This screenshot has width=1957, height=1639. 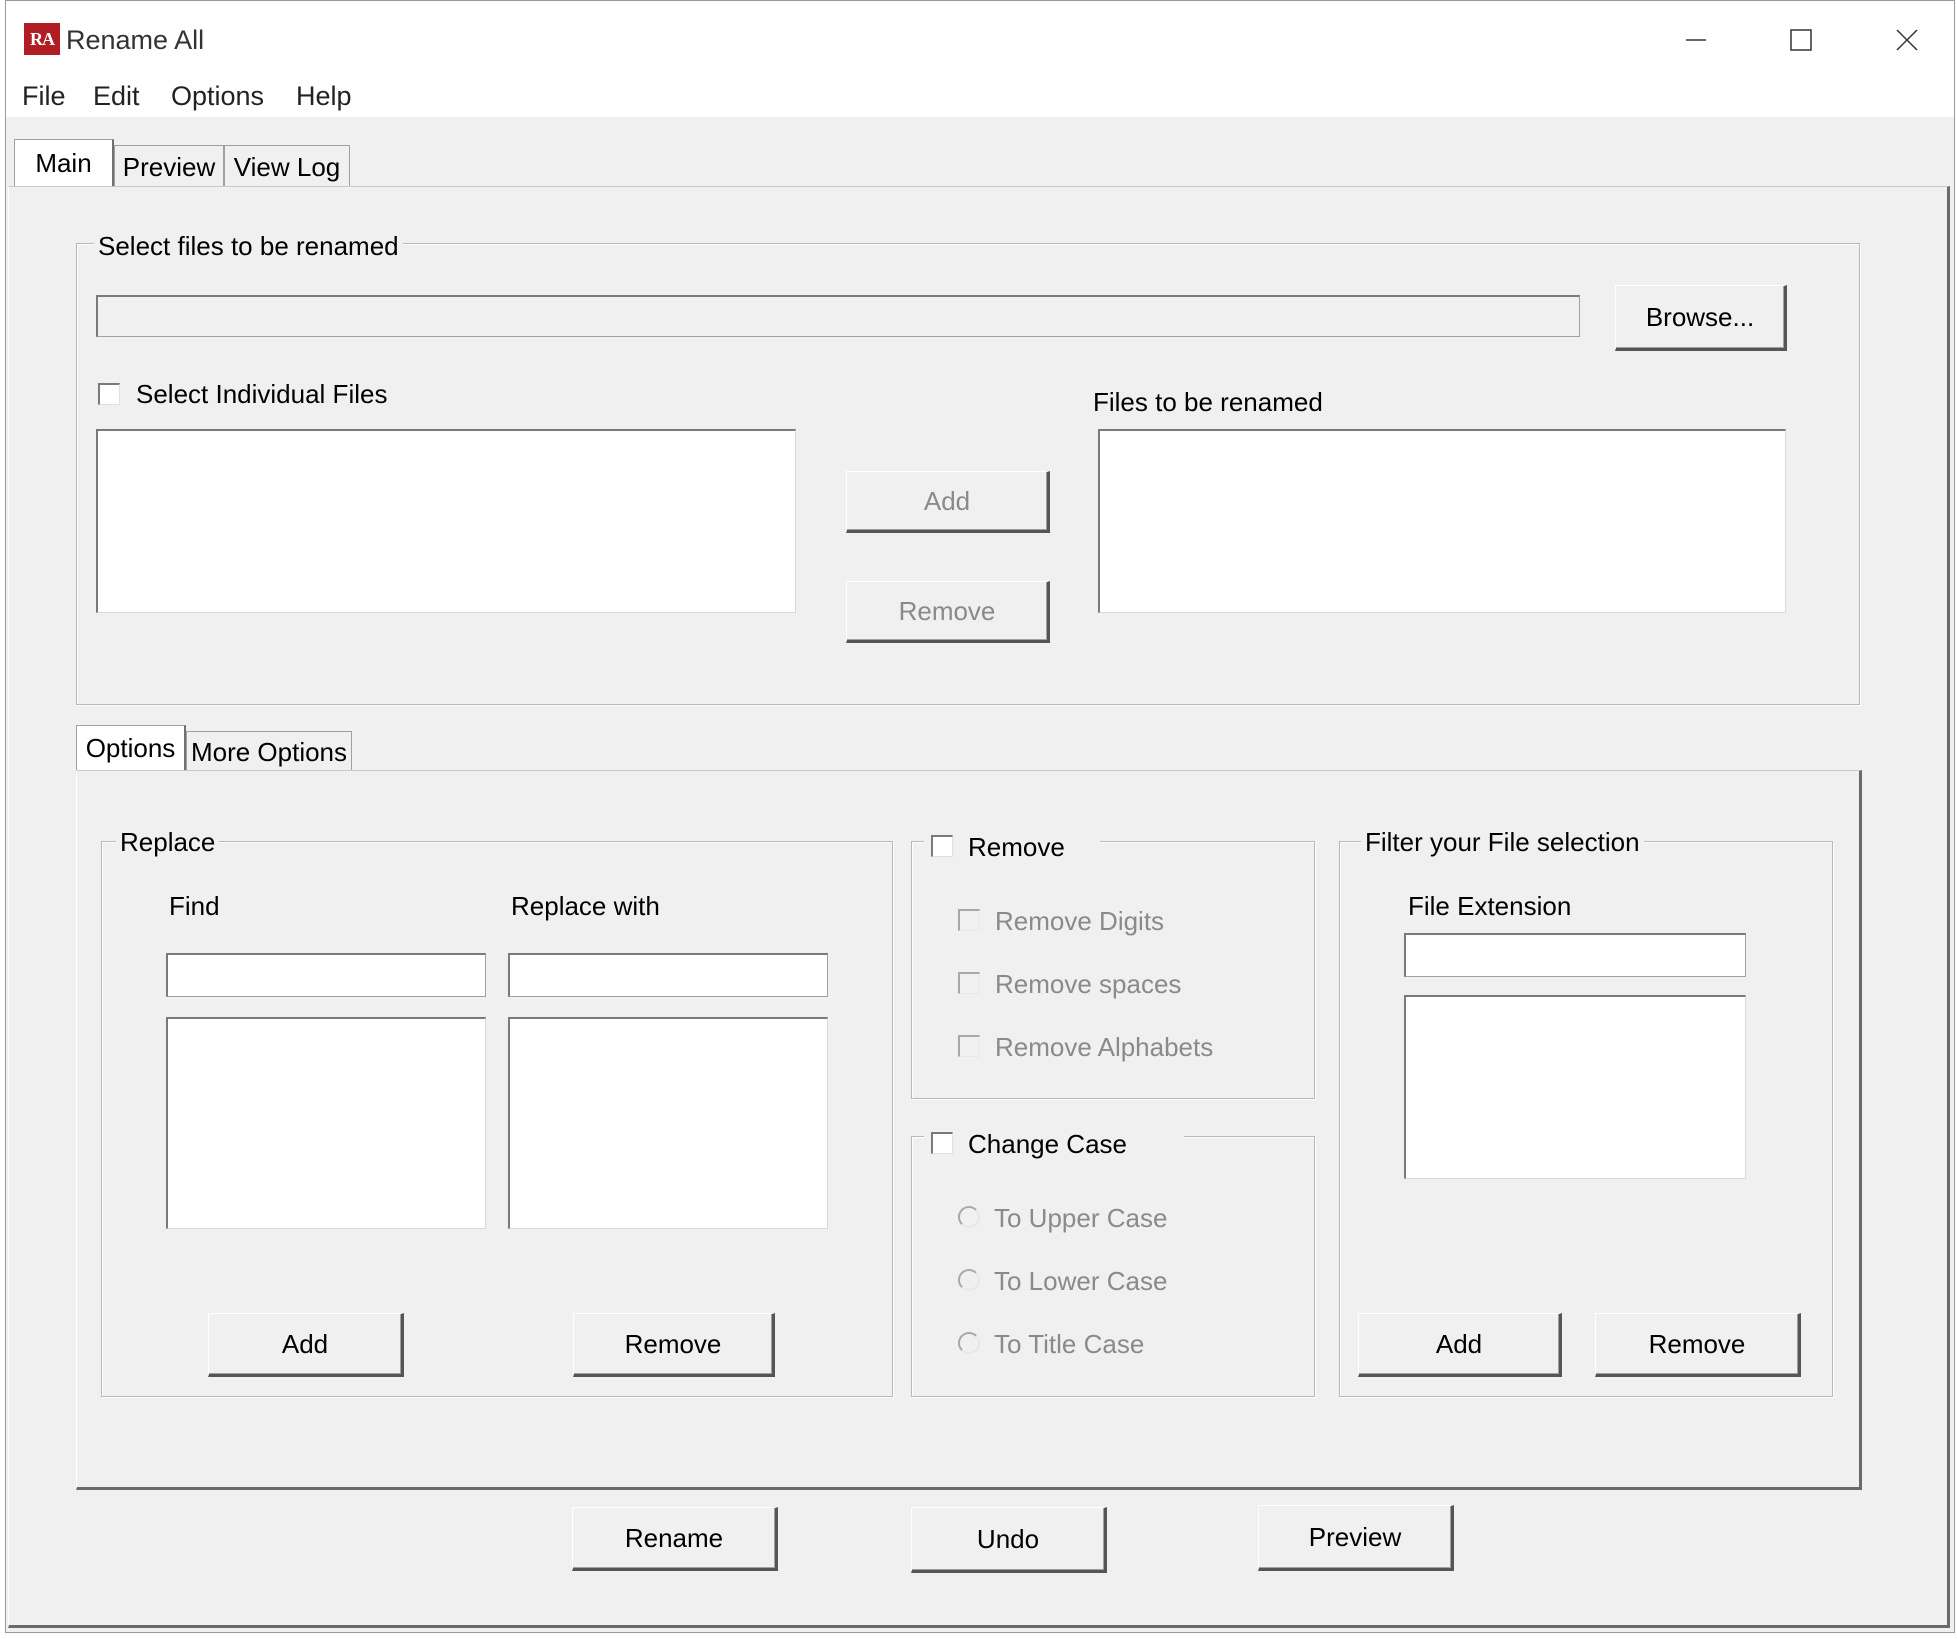 I want to click on to-lower-case-radio, so click(x=969, y=1280).